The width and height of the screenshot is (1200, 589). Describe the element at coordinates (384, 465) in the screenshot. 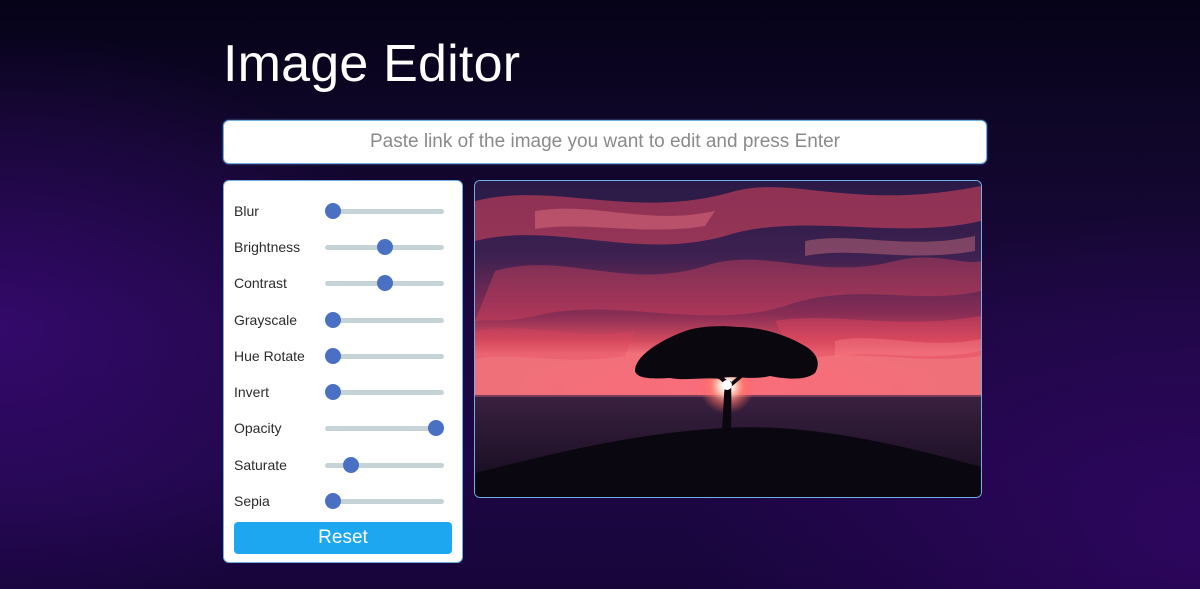

I see `saturate-slider` at that location.